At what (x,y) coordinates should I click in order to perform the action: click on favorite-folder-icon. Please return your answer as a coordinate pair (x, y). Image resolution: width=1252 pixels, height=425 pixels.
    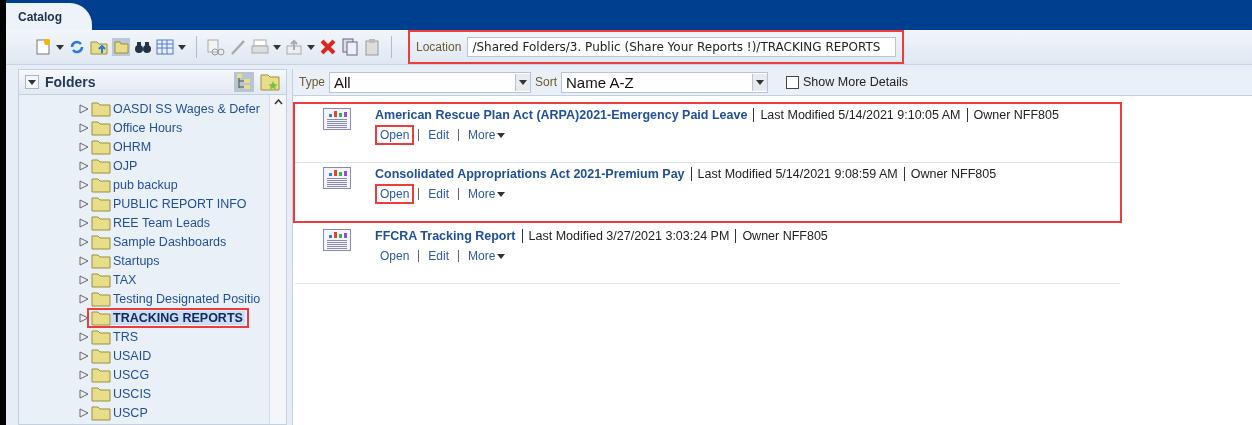
    Looking at the image, I should click on (270, 82).